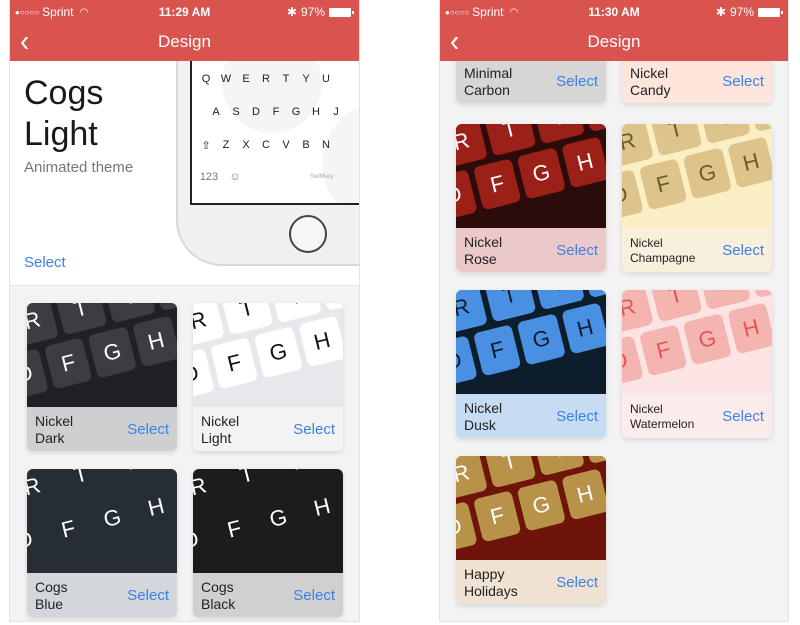  I want to click on preview-key: Y, so click(306, 79).